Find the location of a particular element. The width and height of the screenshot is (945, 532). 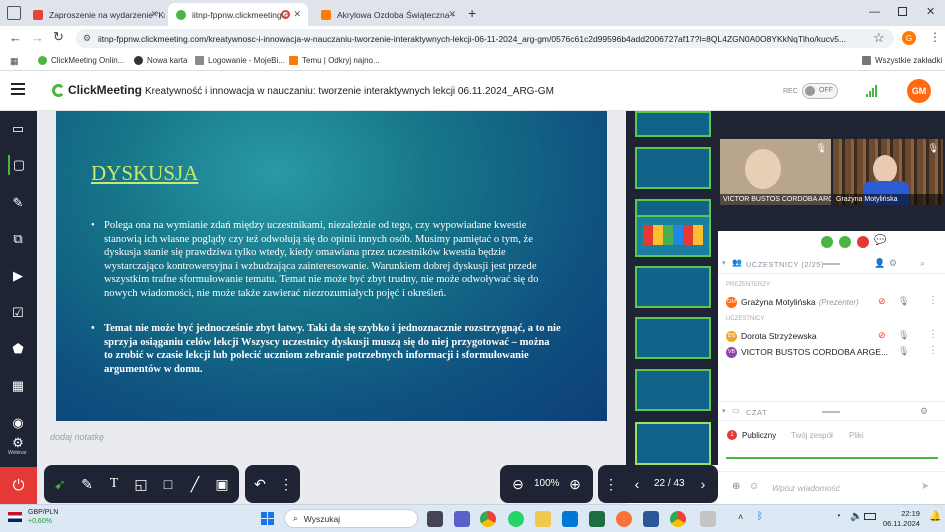

camera-toggle-icon is located at coordinates (827, 242).